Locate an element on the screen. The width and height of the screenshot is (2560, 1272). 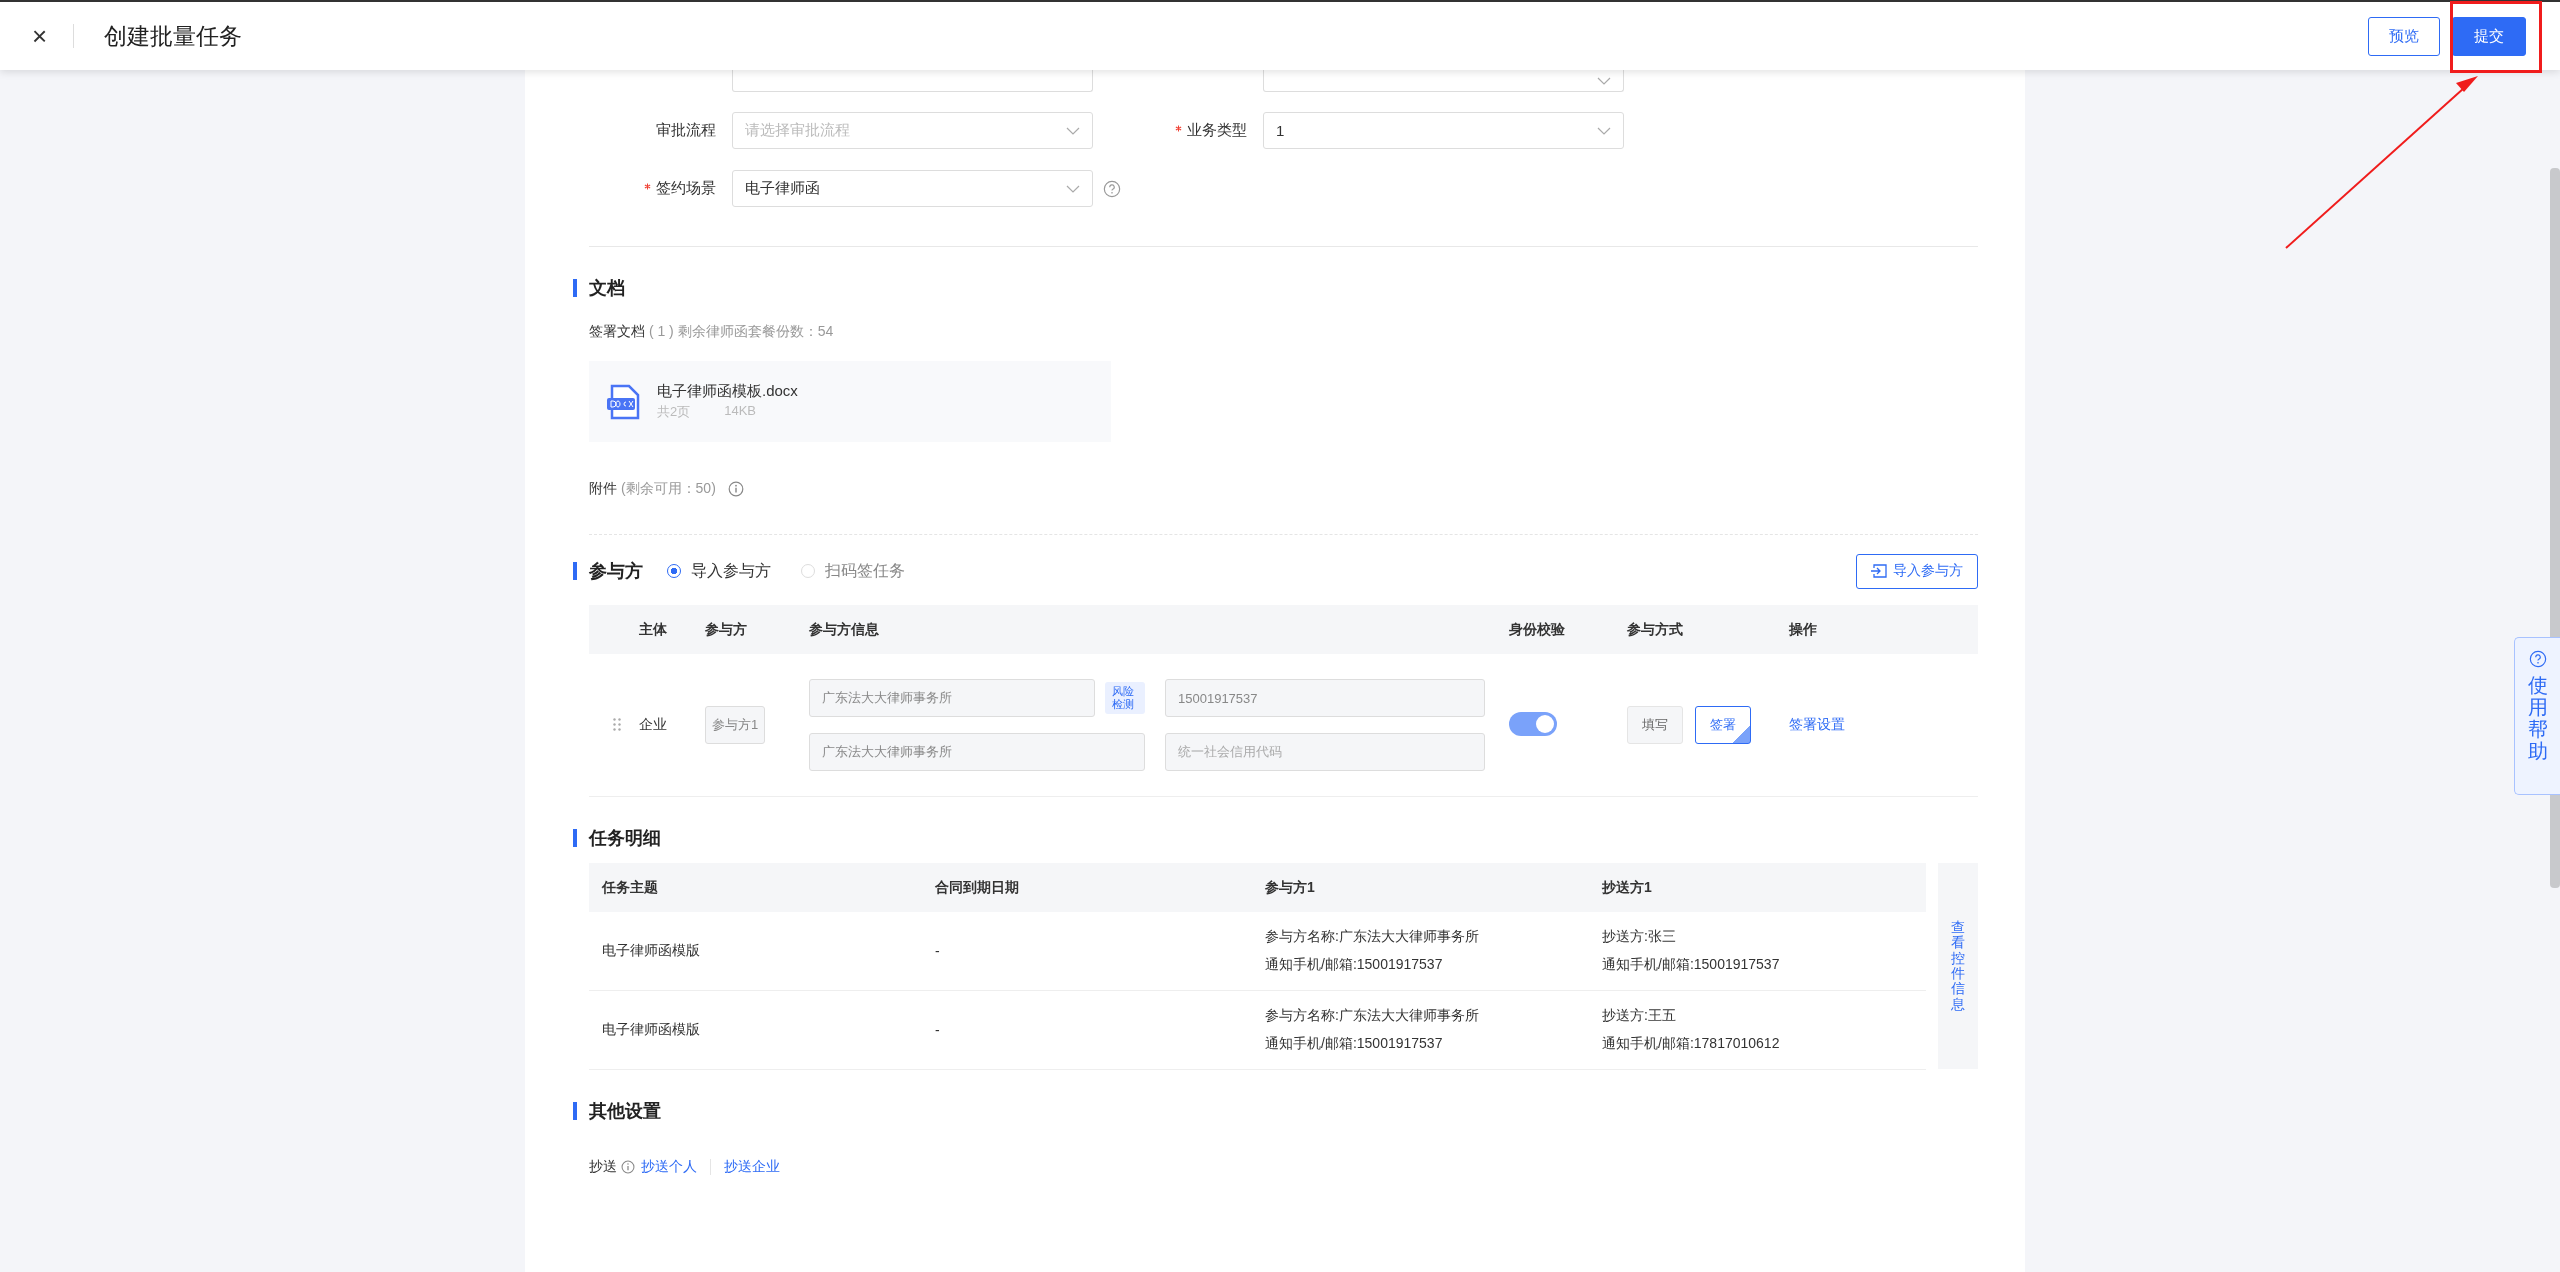
column-header: 参与方 is located at coordinates (726, 629).